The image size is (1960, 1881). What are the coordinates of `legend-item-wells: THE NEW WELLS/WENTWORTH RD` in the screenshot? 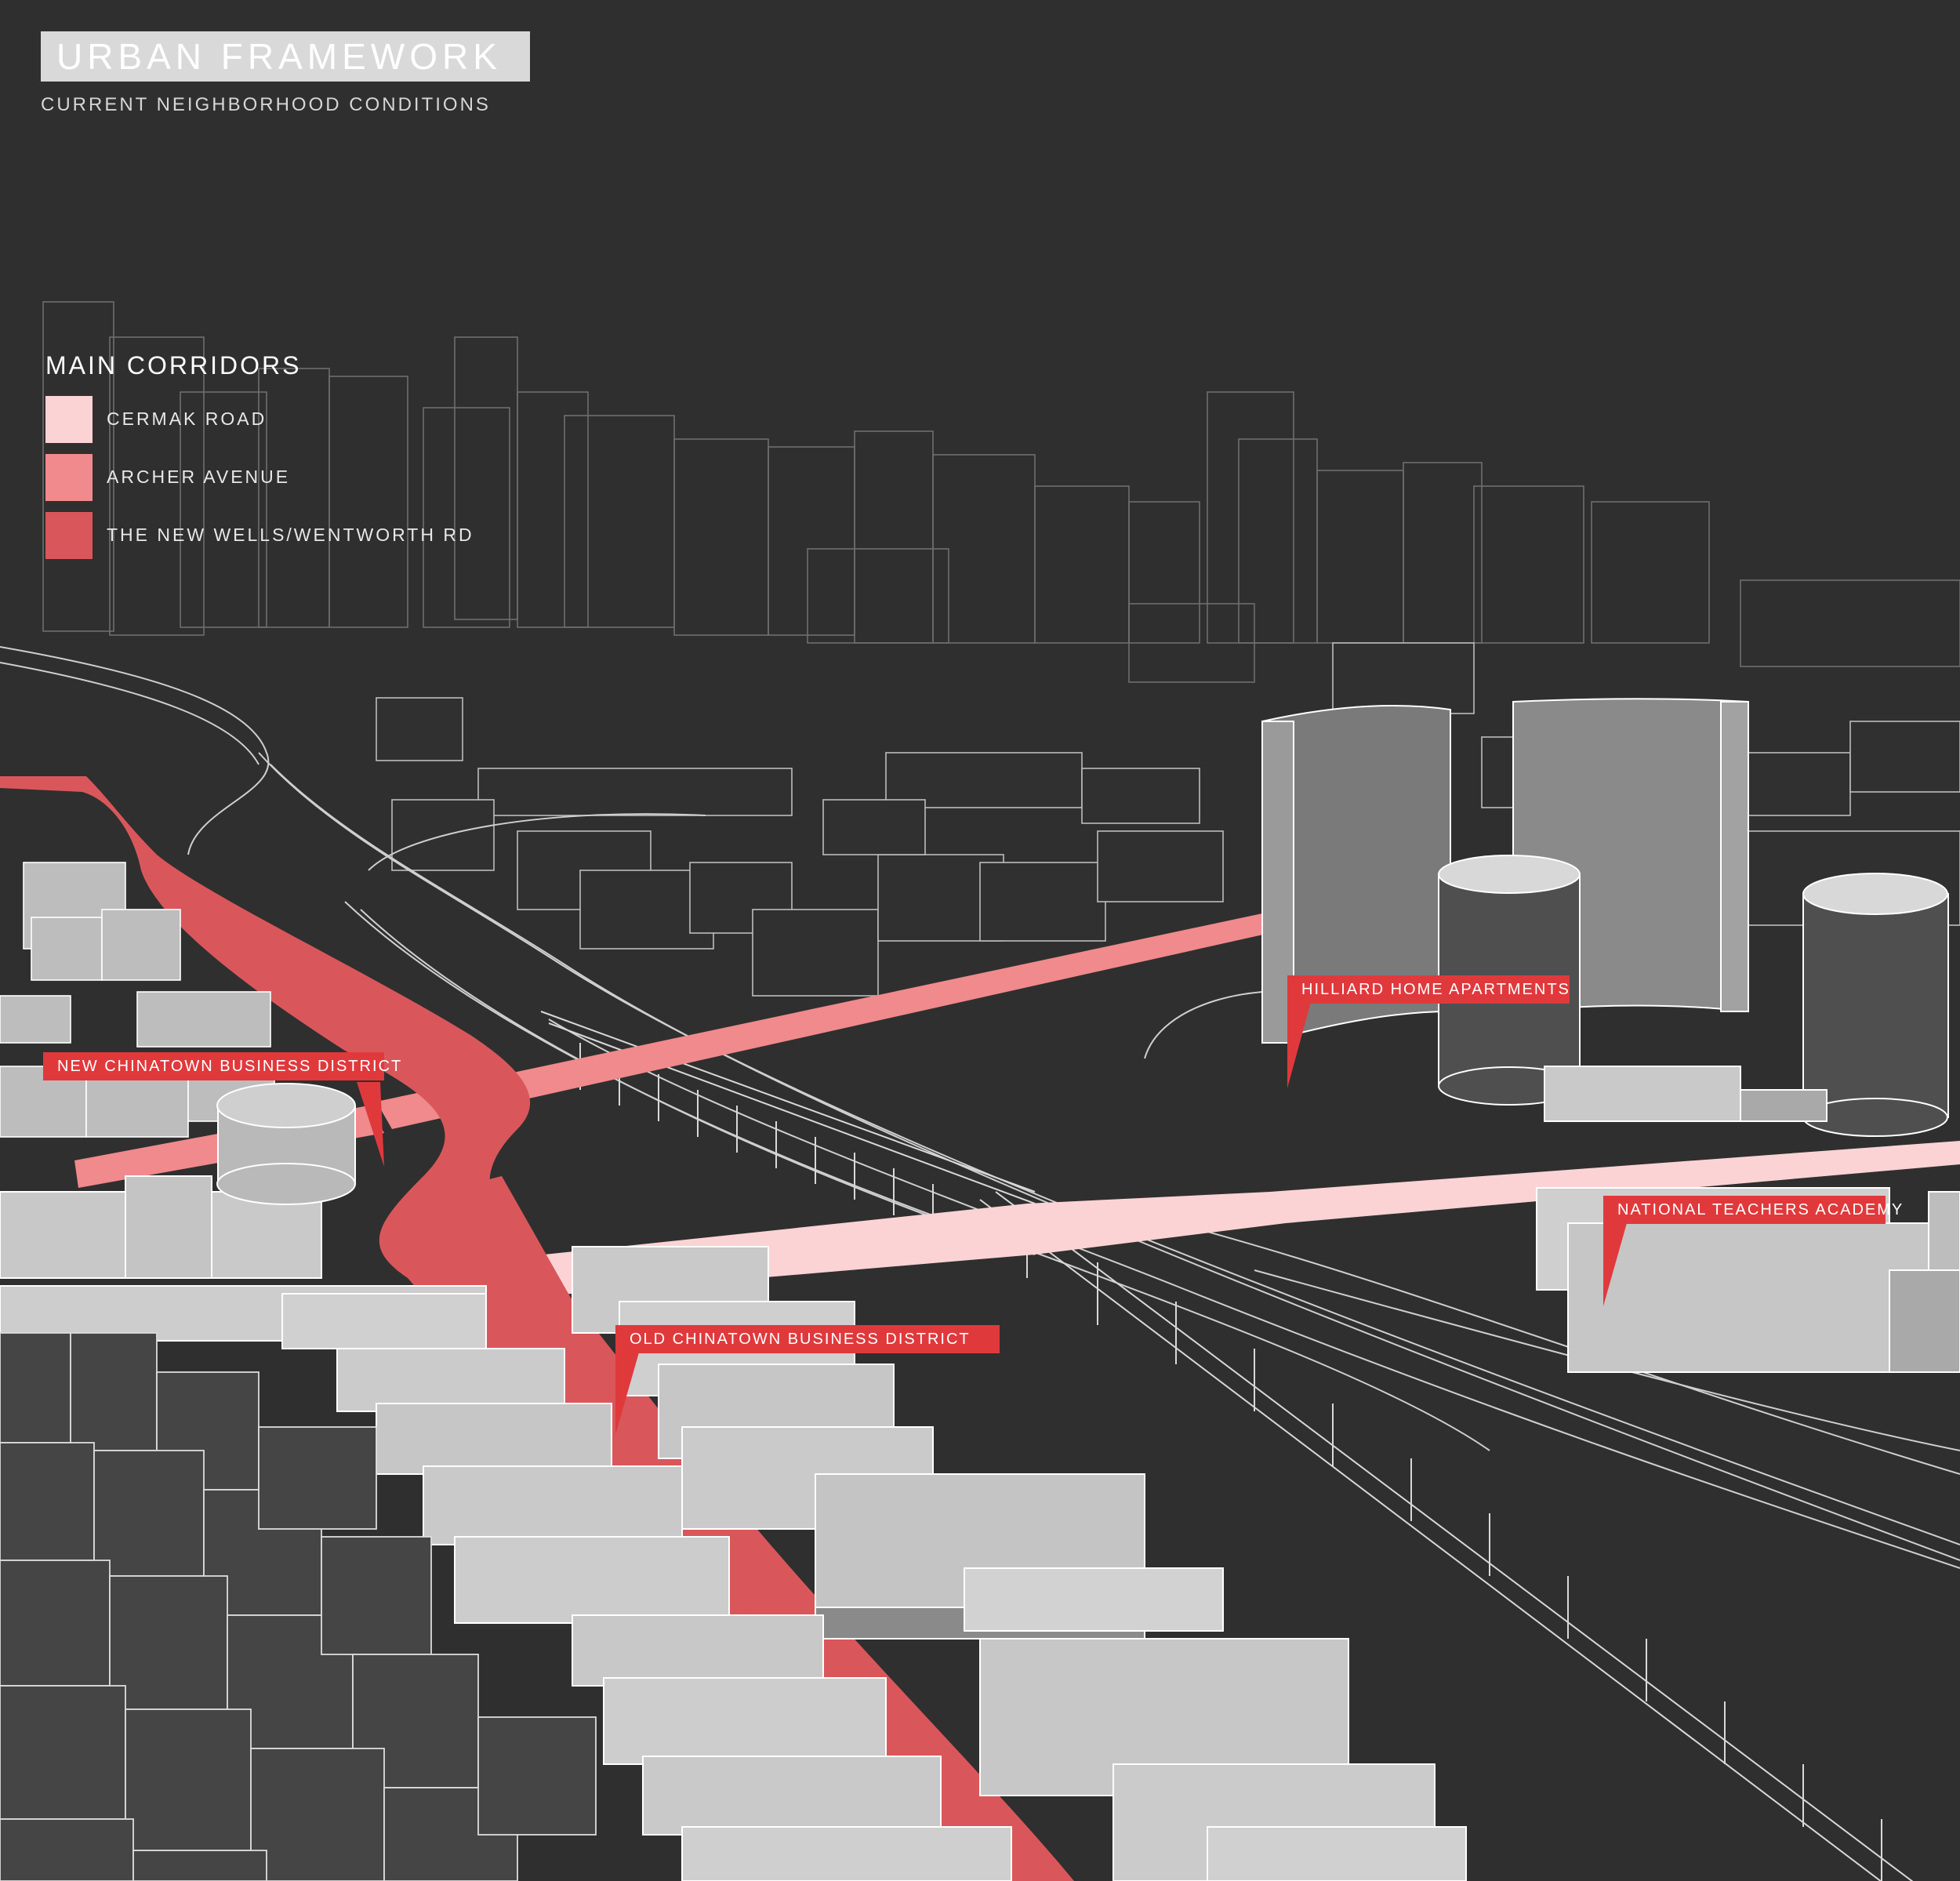 It's located at (258, 536).